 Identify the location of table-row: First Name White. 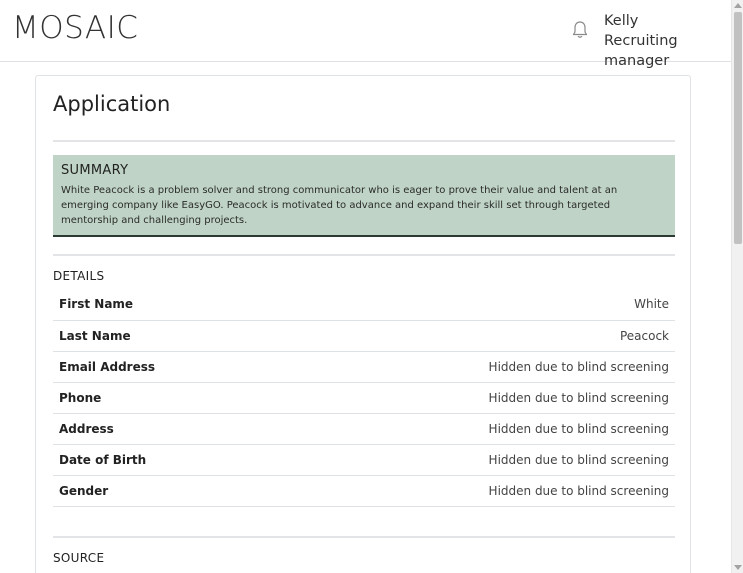
(364, 305).